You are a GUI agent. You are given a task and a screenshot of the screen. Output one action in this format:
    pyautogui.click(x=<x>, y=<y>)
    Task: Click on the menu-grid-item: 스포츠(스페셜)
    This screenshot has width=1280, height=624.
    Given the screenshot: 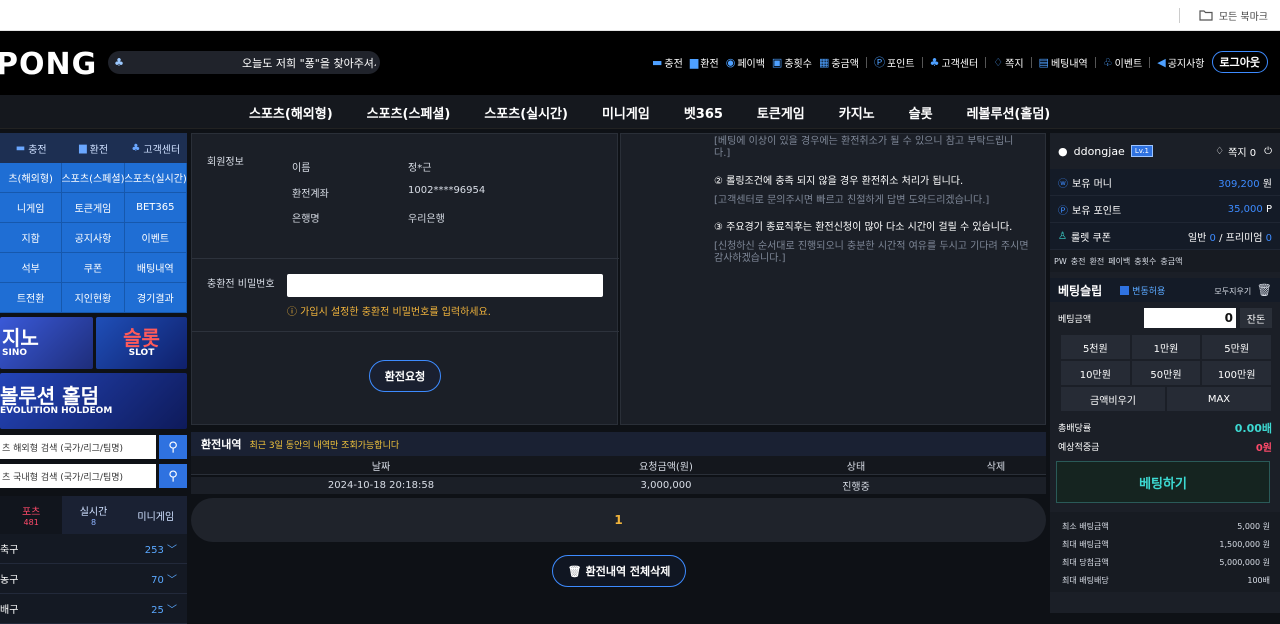 What is the action you would take?
    pyautogui.click(x=93, y=178)
    